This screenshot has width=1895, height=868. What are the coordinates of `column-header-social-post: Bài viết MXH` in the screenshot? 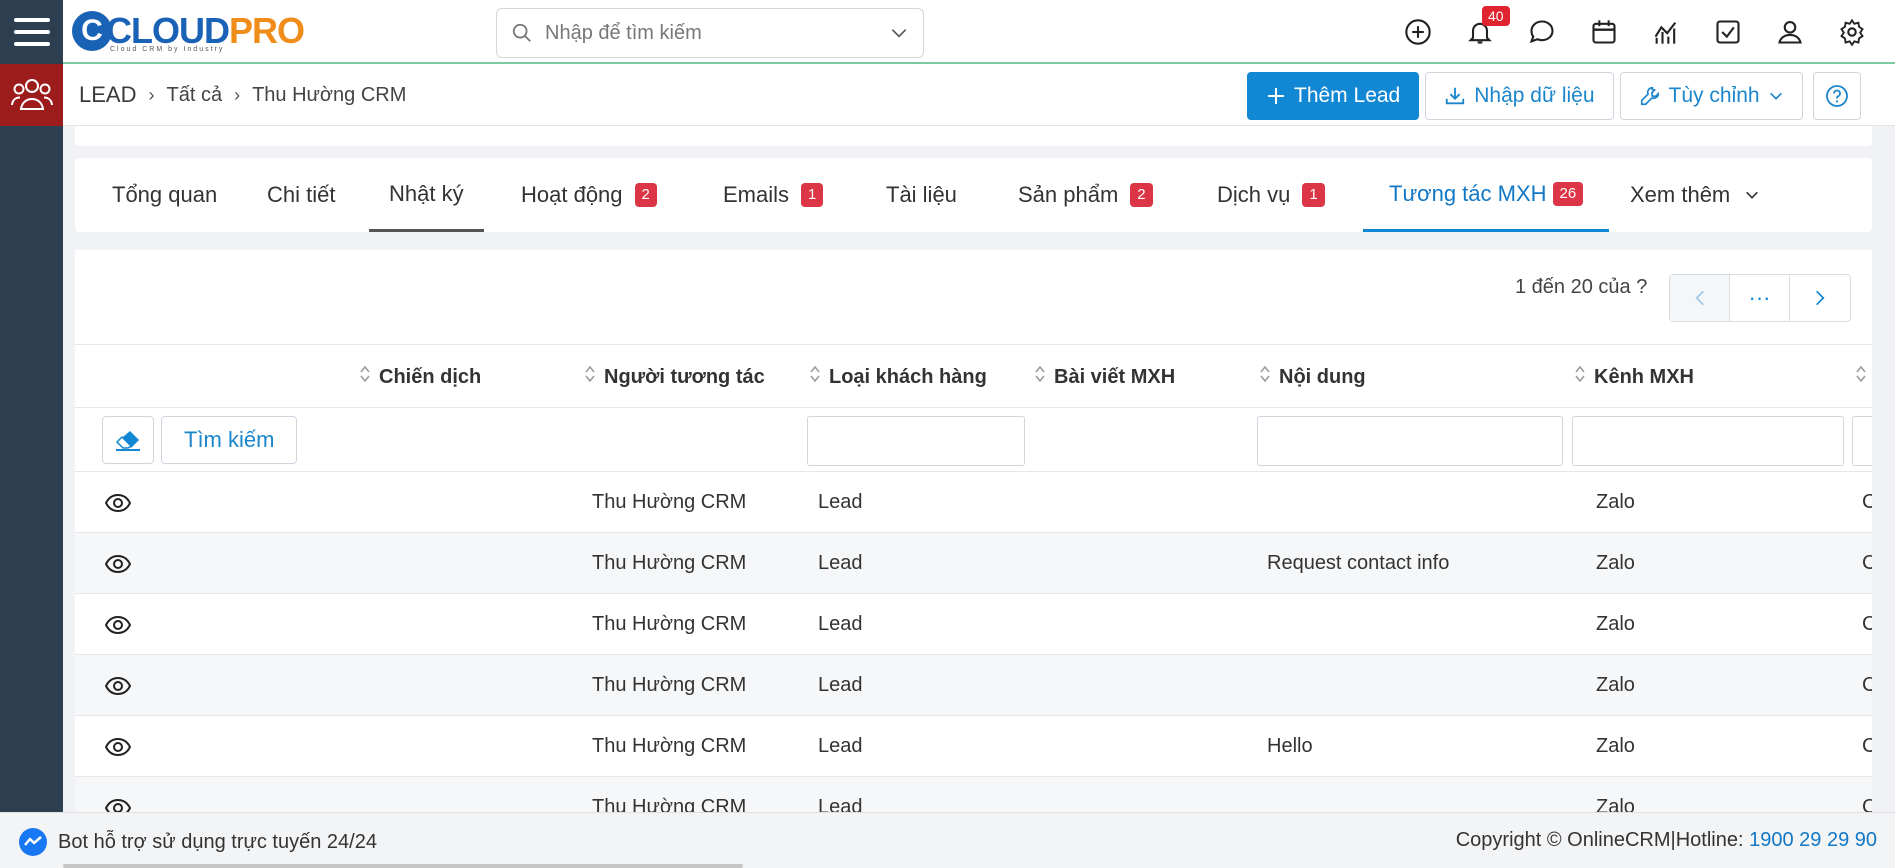 It's located at (1104, 377).